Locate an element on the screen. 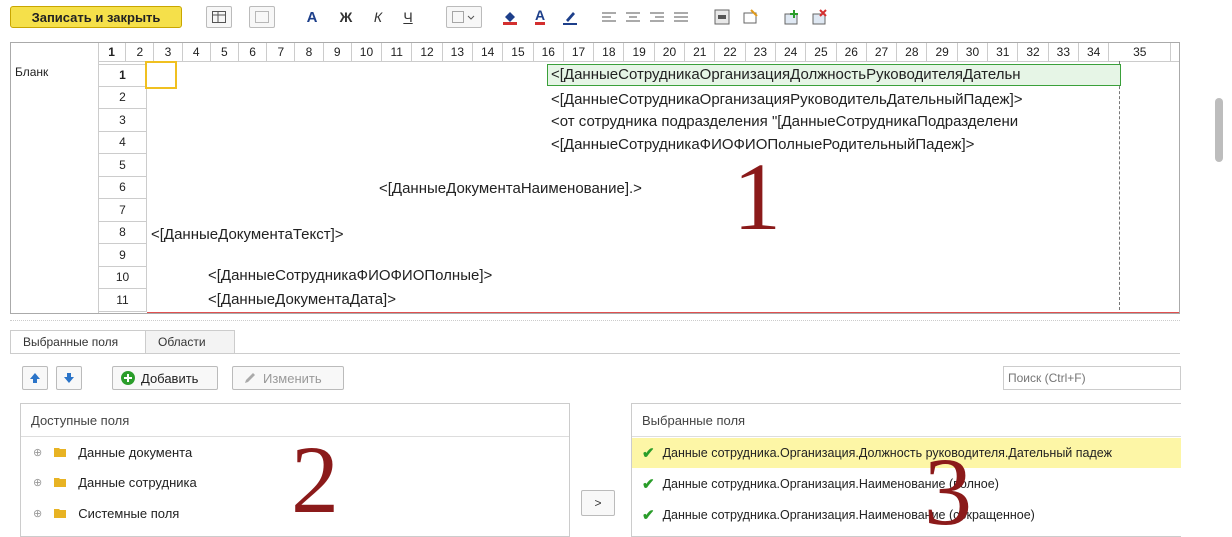  save-and-close-button: Записать и закрыть is located at coordinates (96, 17).